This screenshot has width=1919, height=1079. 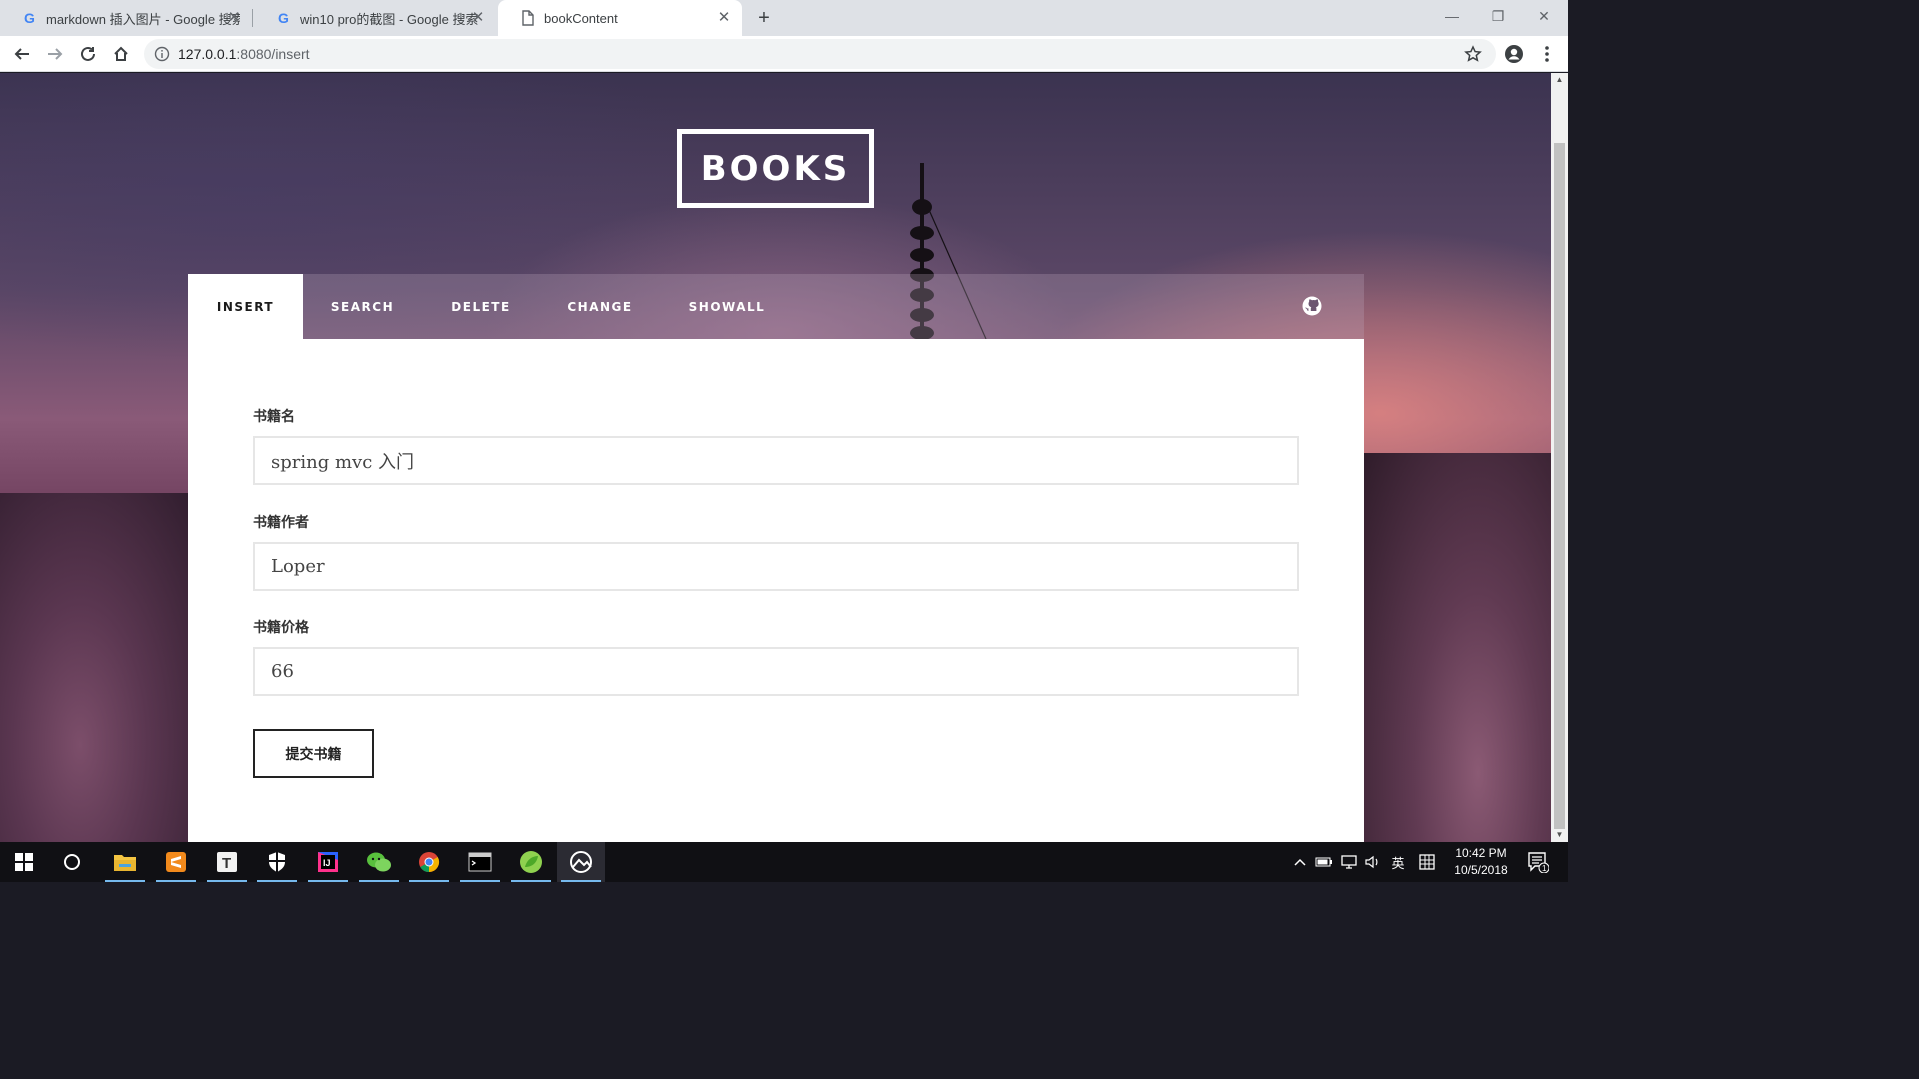 I want to click on profile-avatar-icon, so click(x=1514, y=54).